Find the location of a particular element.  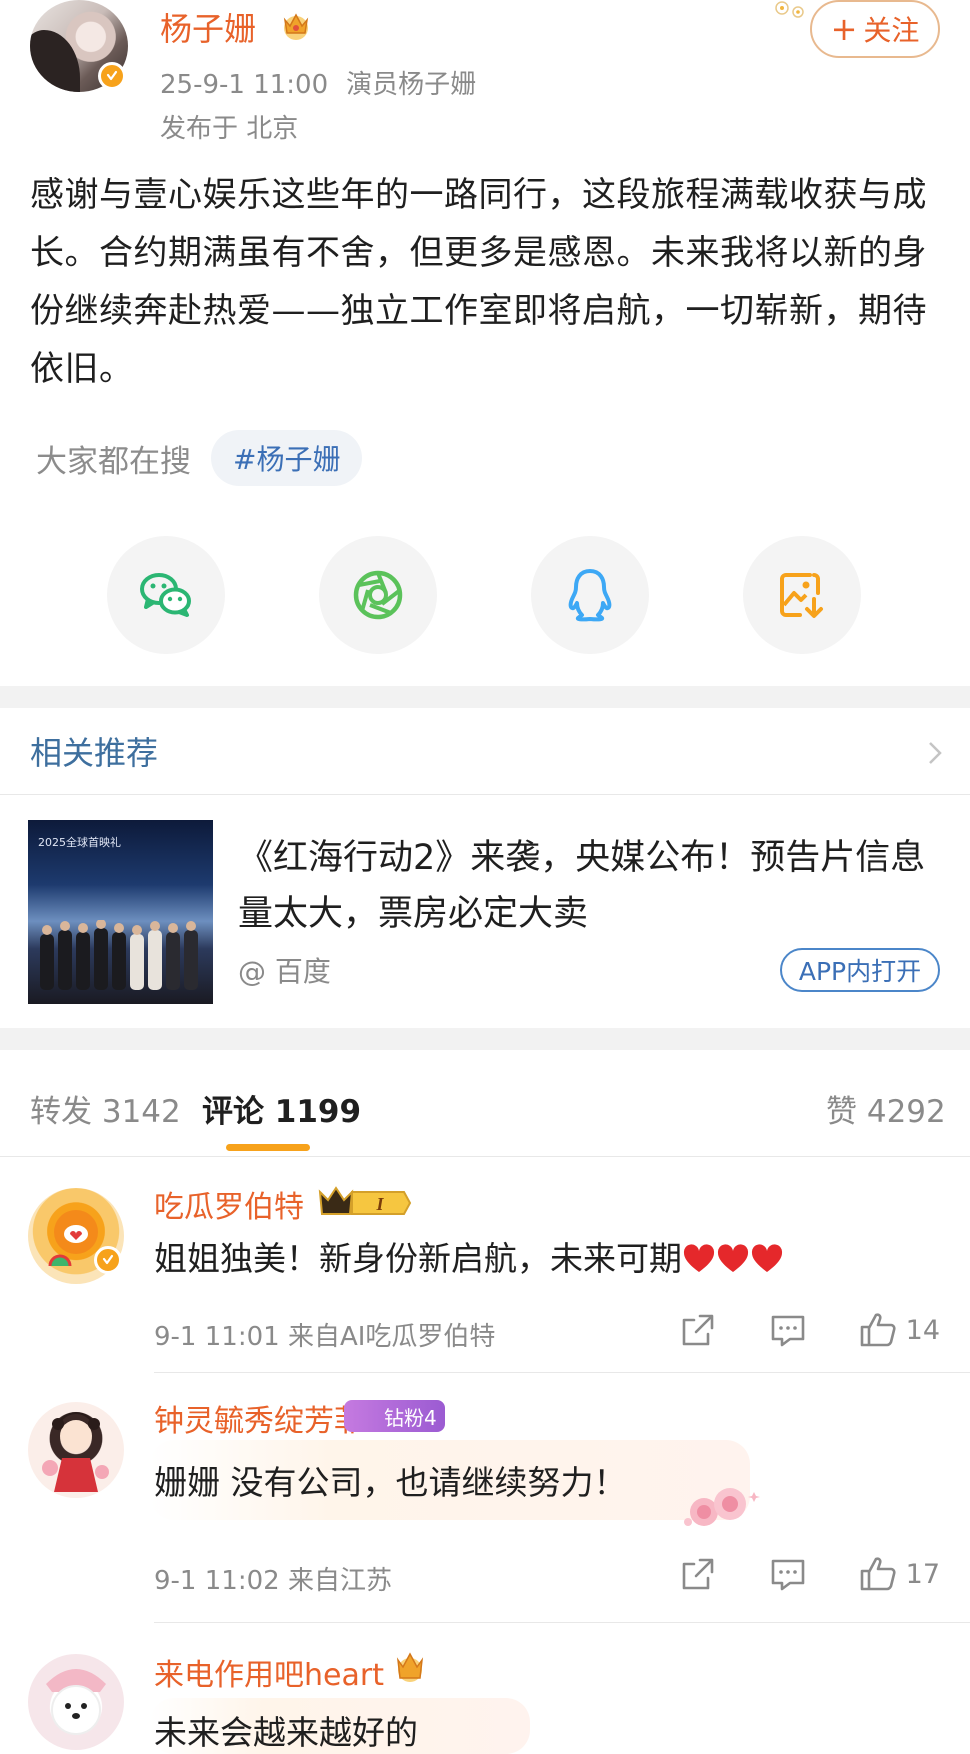

post-identity: 演员杨子姗 is located at coordinates (411, 85).